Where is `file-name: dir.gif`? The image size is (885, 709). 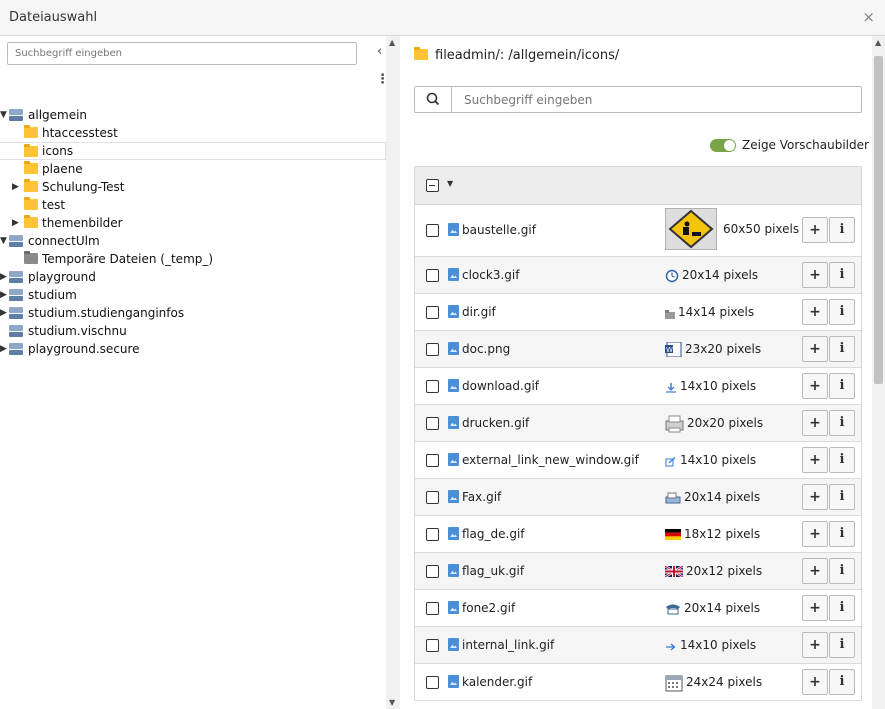 file-name: dir.gif is located at coordinates (479, 312).